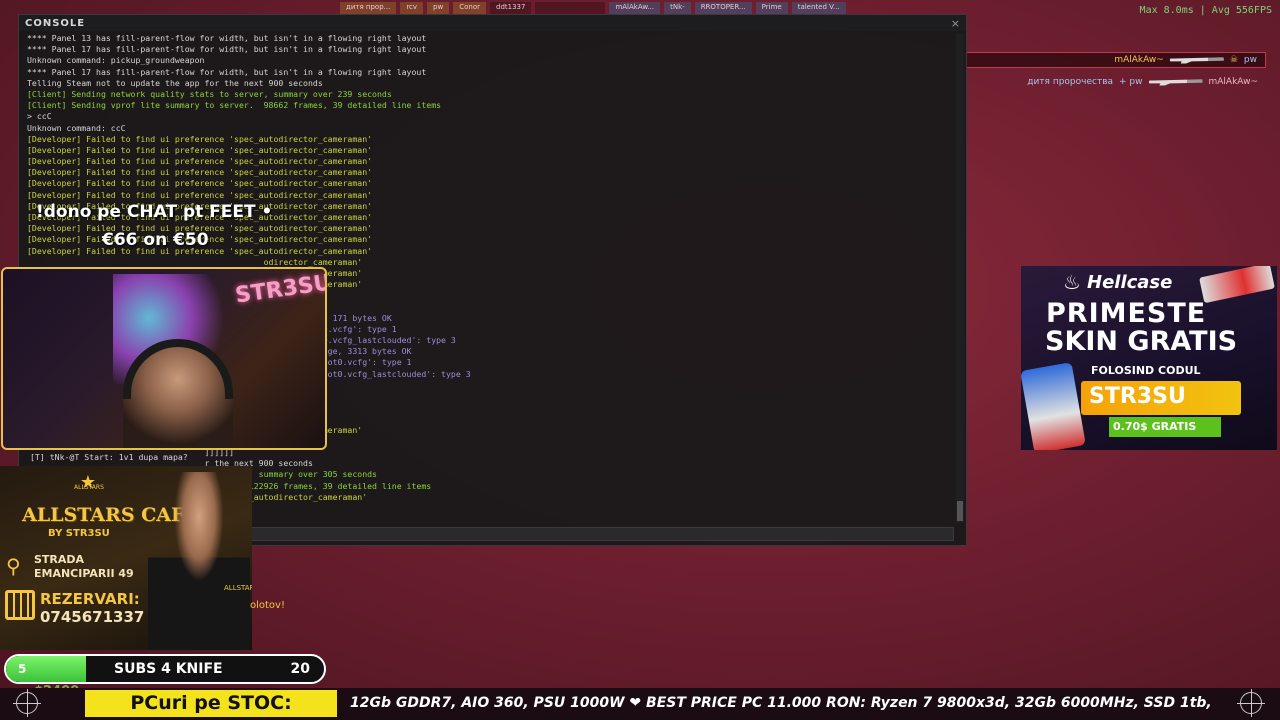 The height and width of the screenshot is (720, 1280). Describe the element at coordinates (1131, 82) in the screenshot. I see `assist-name: + pw` at that location.